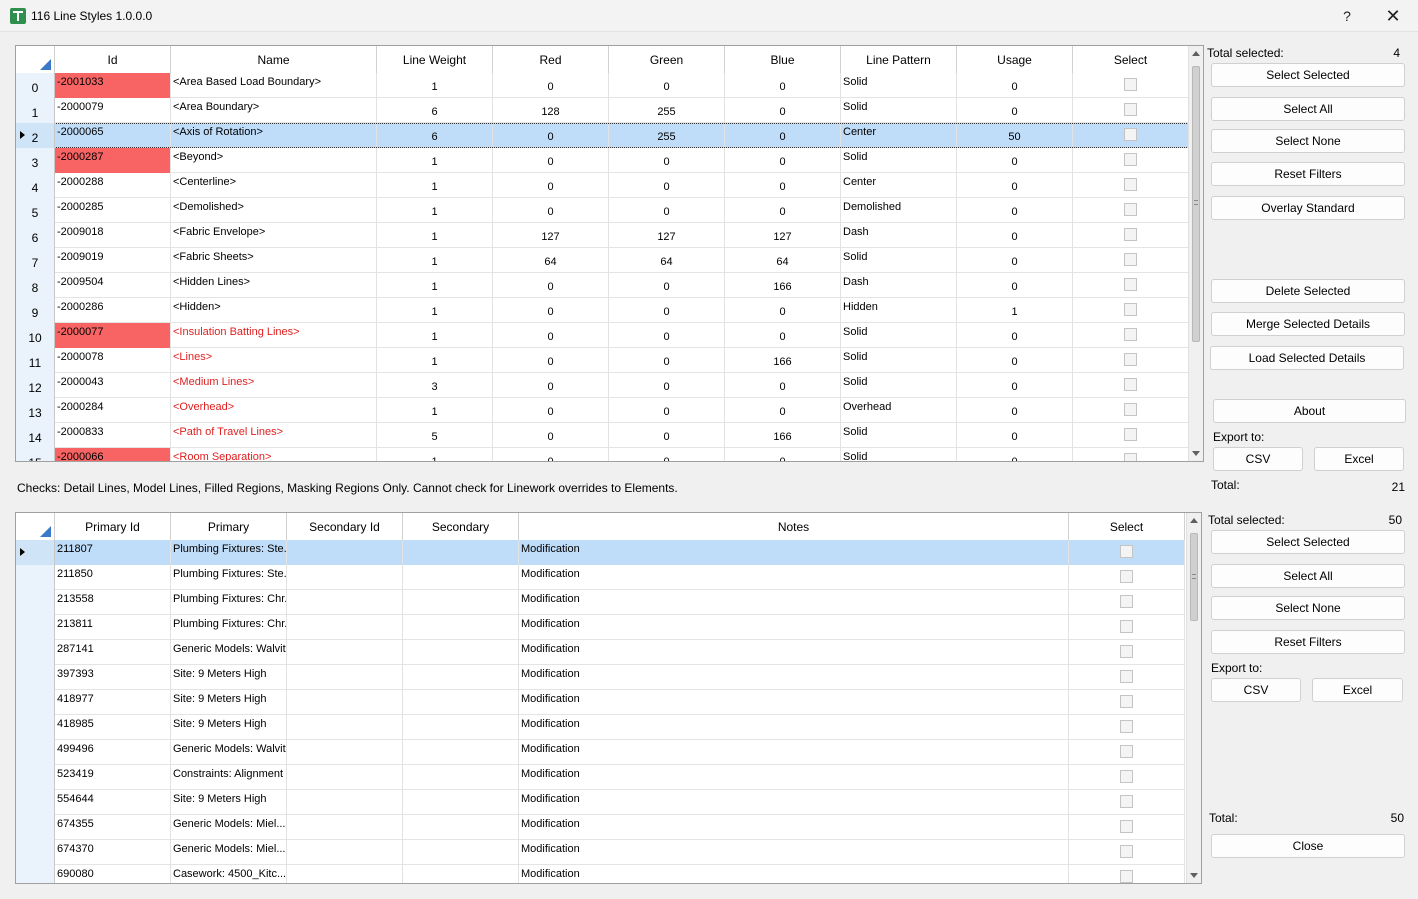  What do you see at coordinates (602, 454) in the screenshot?
I see `table-row: 15-2000066<Room Separation>1000Solid0` at bounding box center [602, 454].